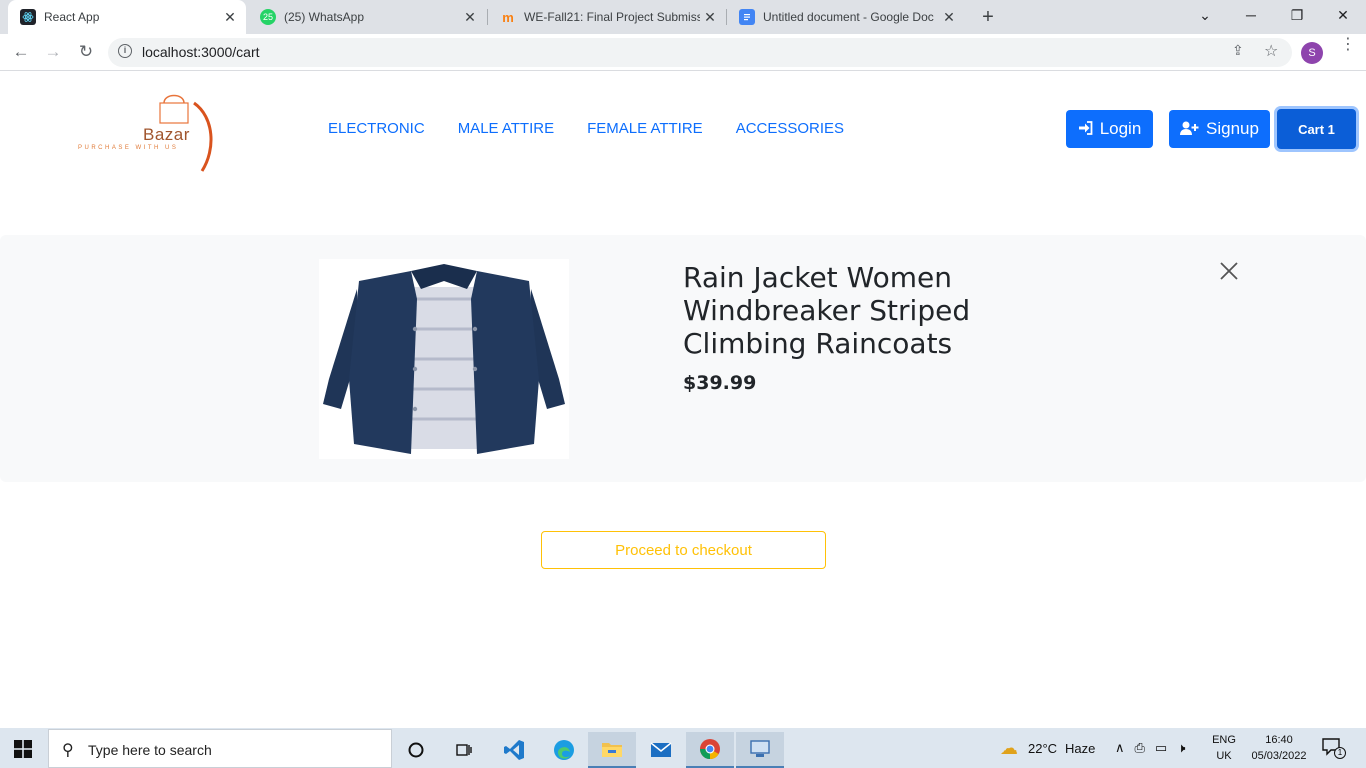 The height and width of the screenshot is (768, 1366). I want to click on tab-title: WE-Fall21: Final Project Submissi, so click(612, 17).